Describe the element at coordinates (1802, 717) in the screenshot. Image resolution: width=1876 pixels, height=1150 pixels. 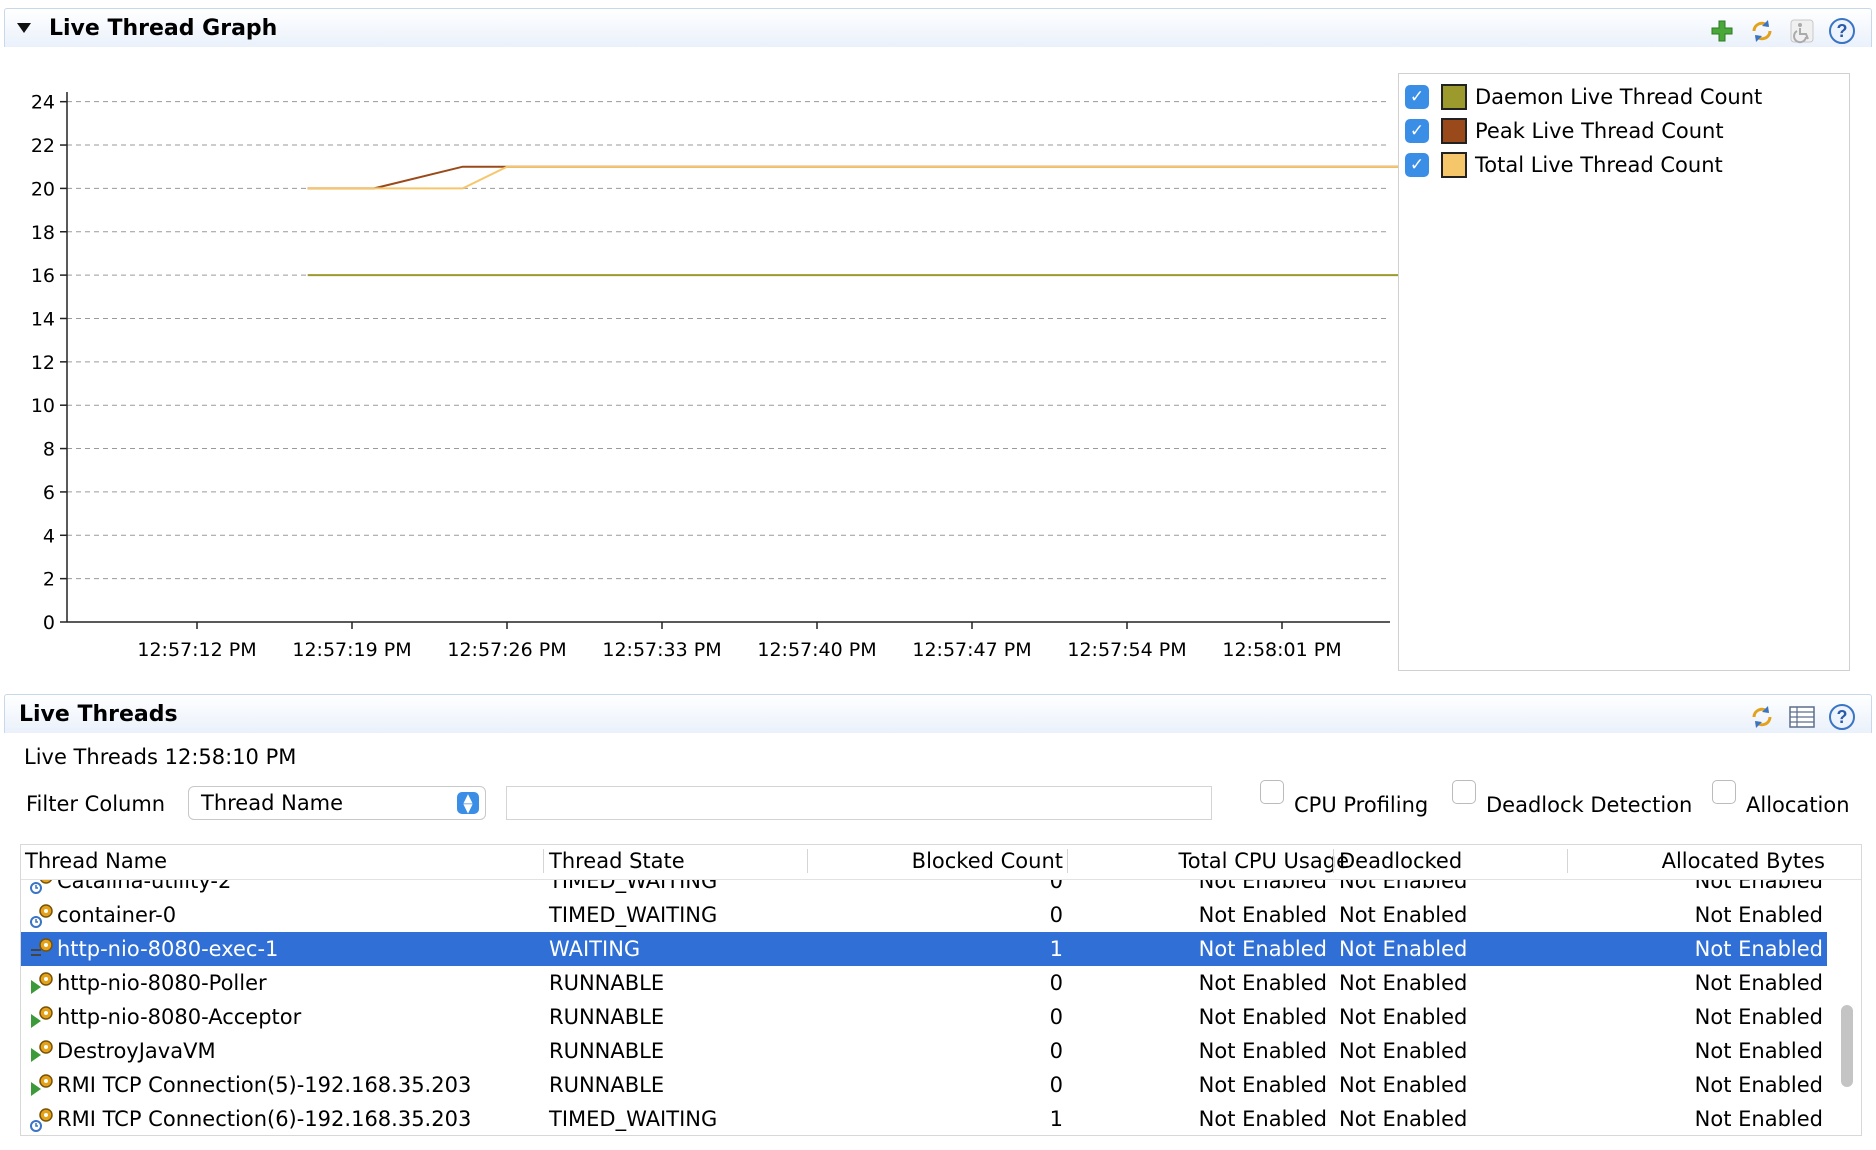
I see `columns-icon` at that location.